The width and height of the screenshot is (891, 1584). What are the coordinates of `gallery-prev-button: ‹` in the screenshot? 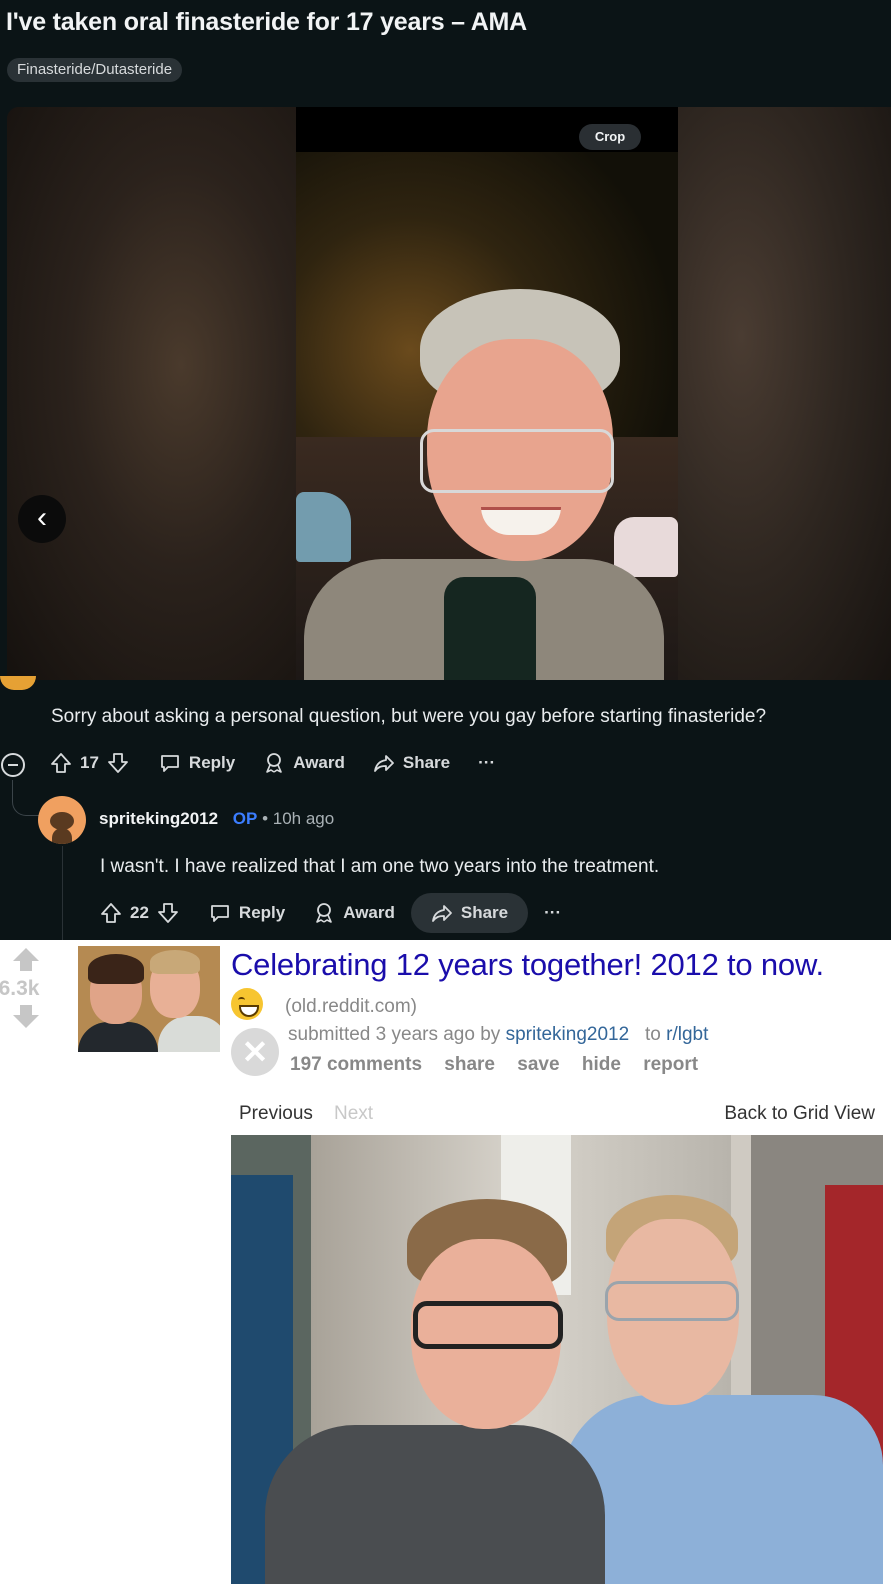 It's located at (42, 519).